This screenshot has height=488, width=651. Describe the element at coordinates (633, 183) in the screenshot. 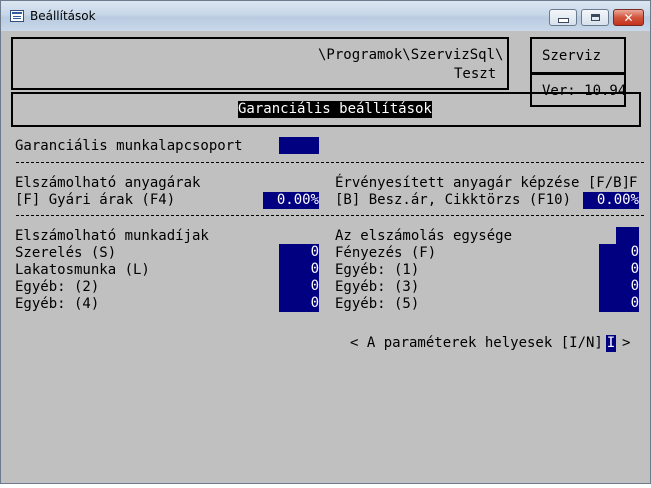

I see `price-mode-field: F` at that location.